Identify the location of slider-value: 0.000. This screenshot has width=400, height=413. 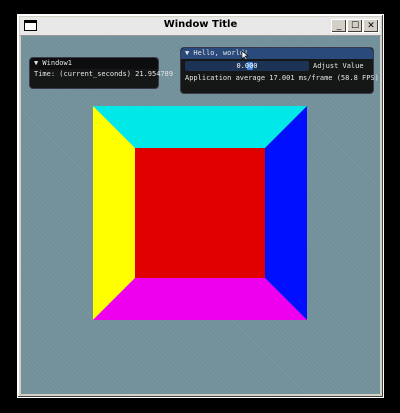
(247, 66).